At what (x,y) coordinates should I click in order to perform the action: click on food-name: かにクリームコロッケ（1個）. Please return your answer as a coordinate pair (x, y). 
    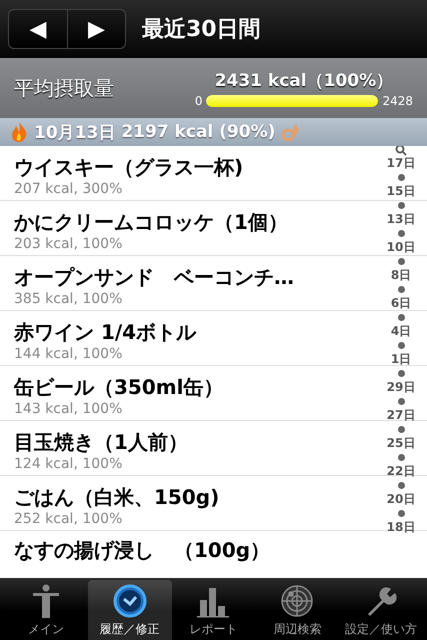
    Looking at the image, I should click on (151, 222).